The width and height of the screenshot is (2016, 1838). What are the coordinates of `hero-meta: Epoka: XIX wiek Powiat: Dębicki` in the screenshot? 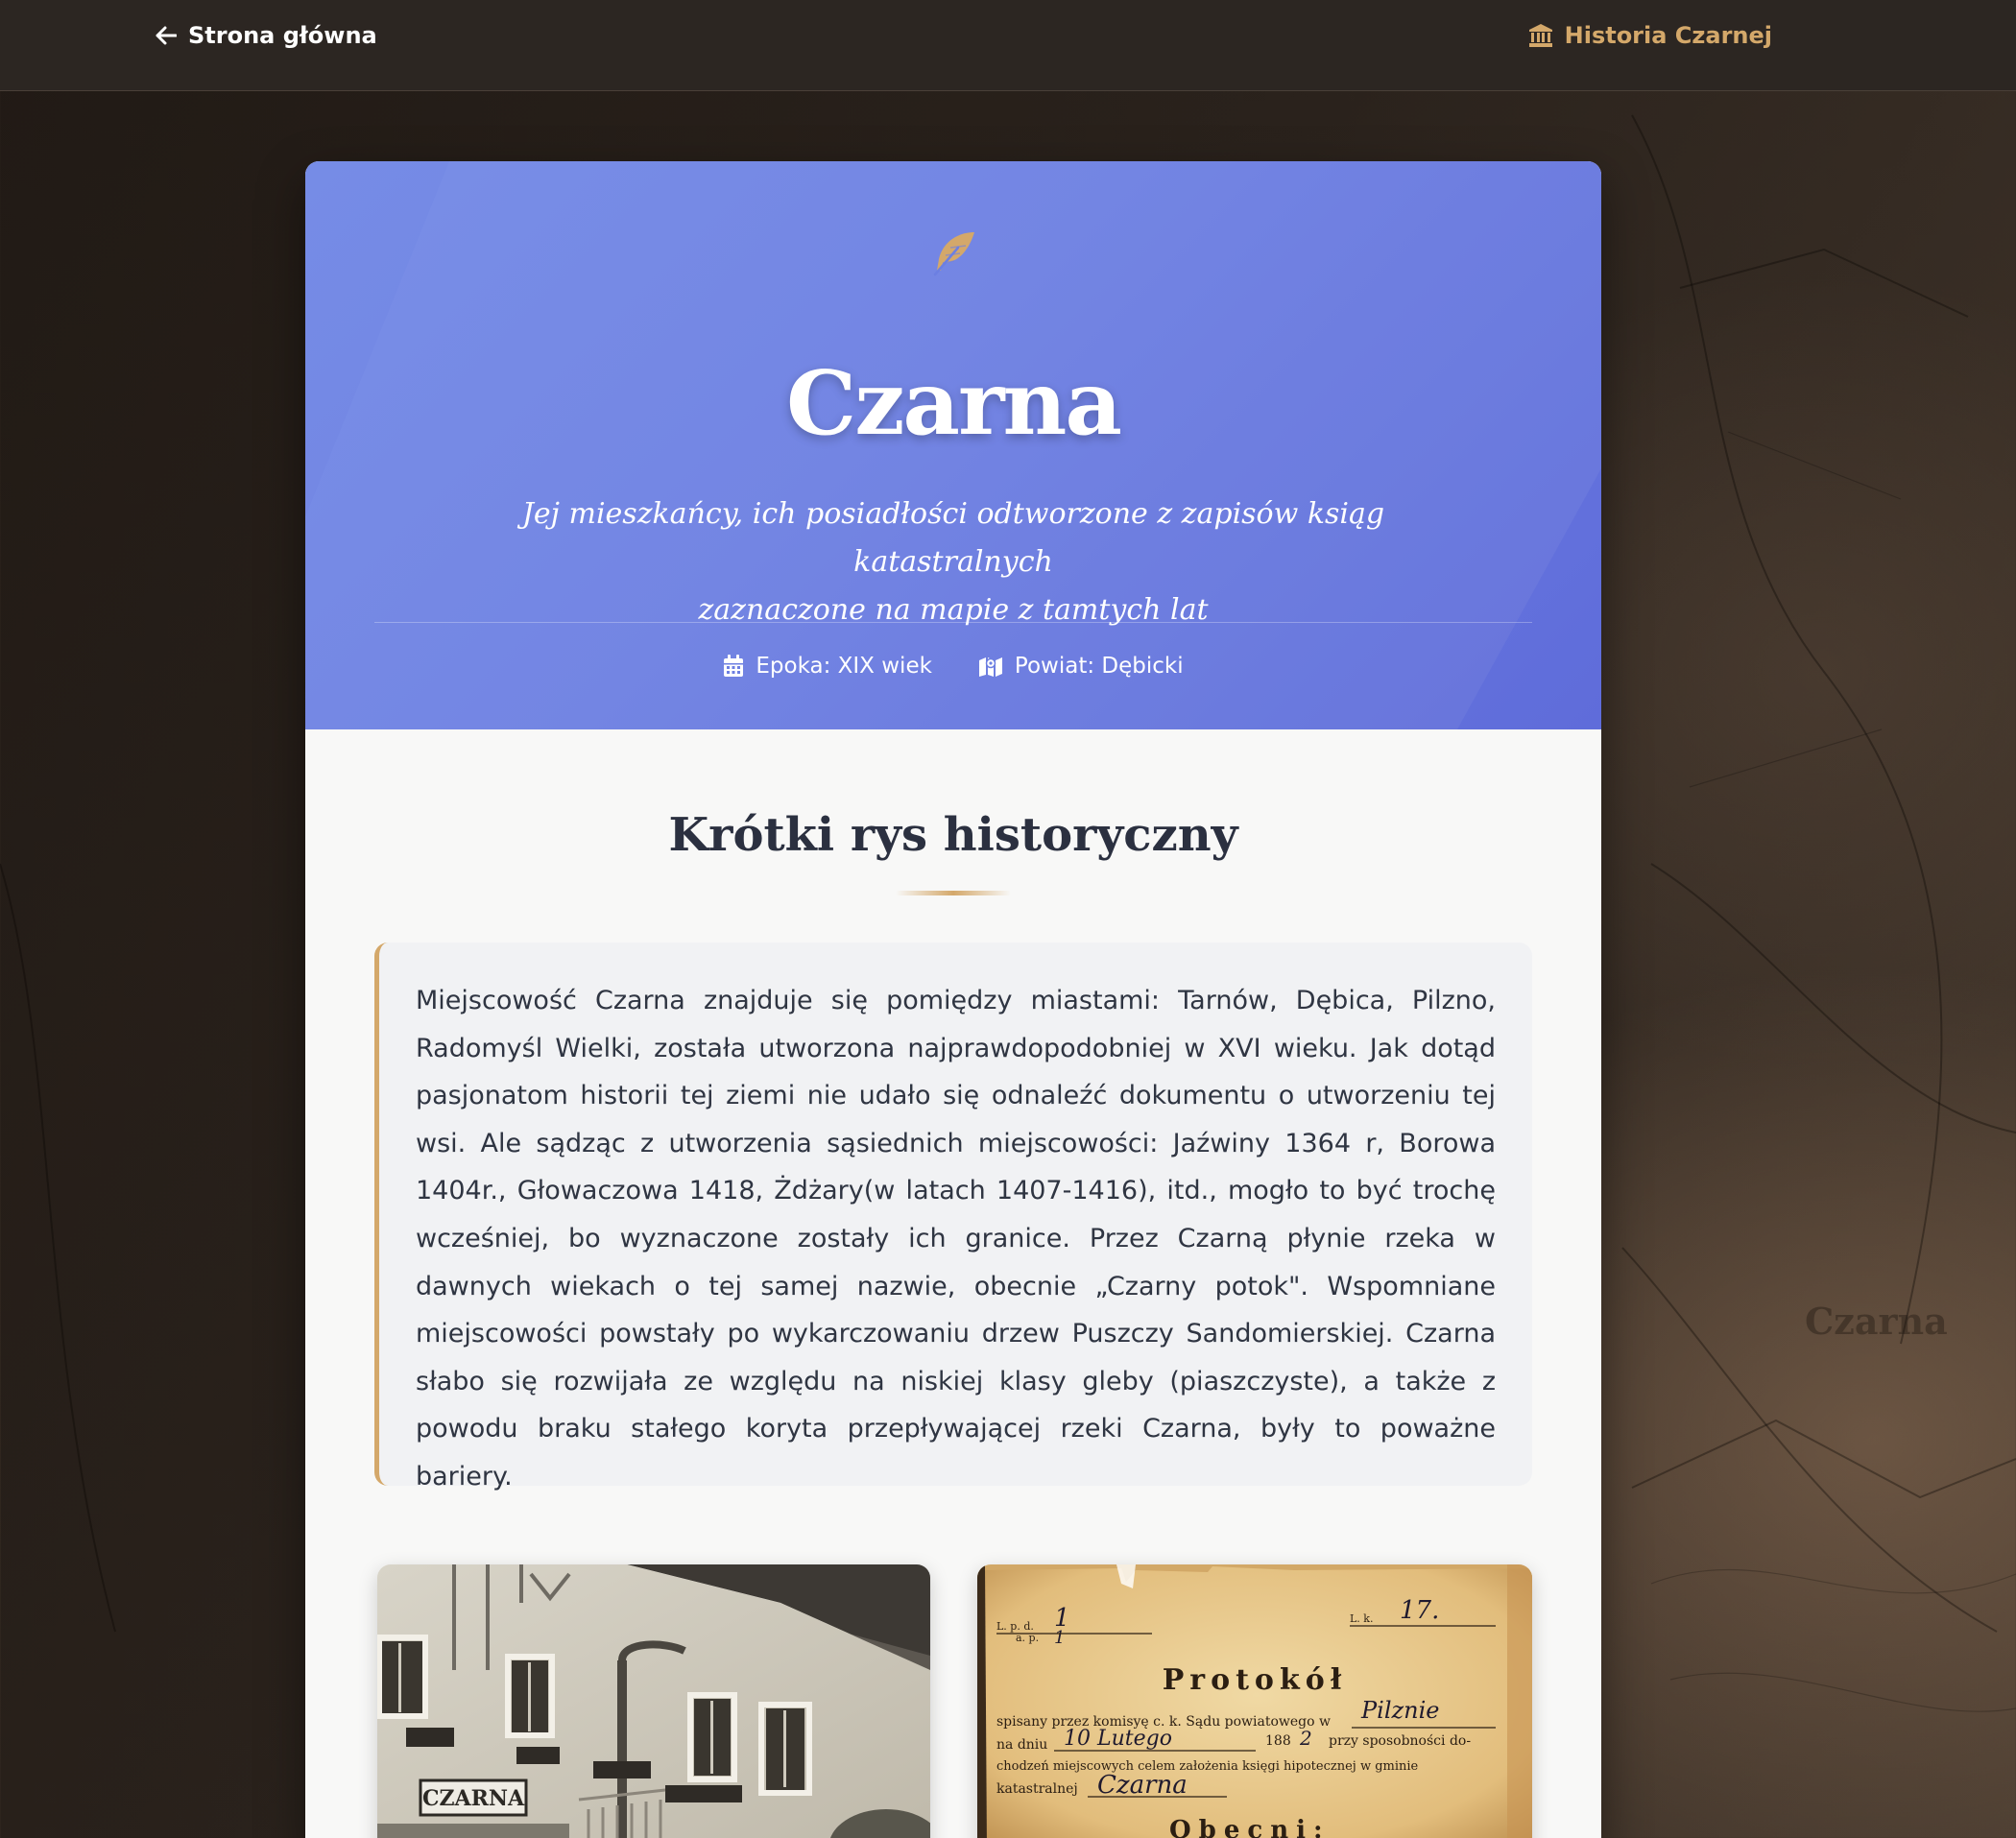 It's located at (953, 666).